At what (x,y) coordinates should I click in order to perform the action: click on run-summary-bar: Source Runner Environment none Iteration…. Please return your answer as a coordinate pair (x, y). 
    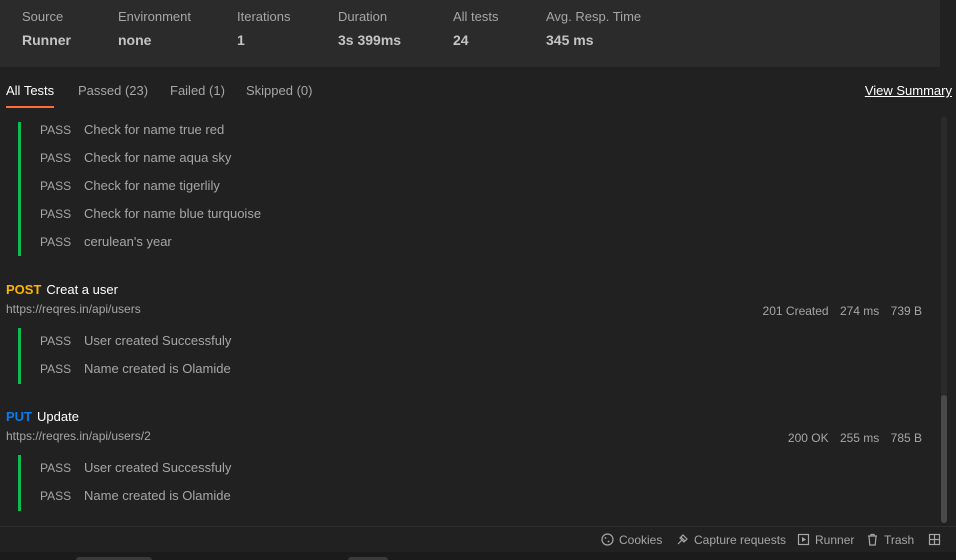
    Looking at the image, I should click on (478, 33).